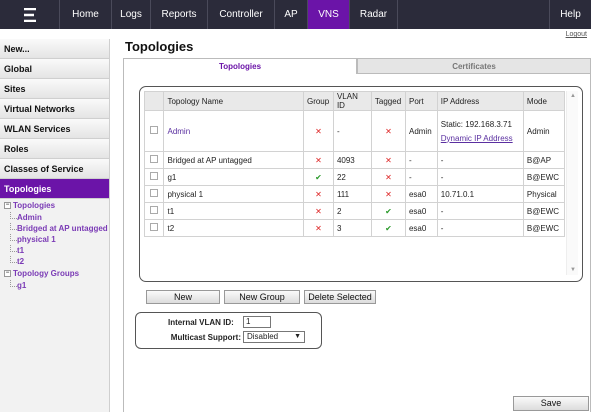  What do you see at coordinates (56, 206) in the screenshot?
I see `tree-node-topologies: − Topologies` at bounding box center [56, 206].